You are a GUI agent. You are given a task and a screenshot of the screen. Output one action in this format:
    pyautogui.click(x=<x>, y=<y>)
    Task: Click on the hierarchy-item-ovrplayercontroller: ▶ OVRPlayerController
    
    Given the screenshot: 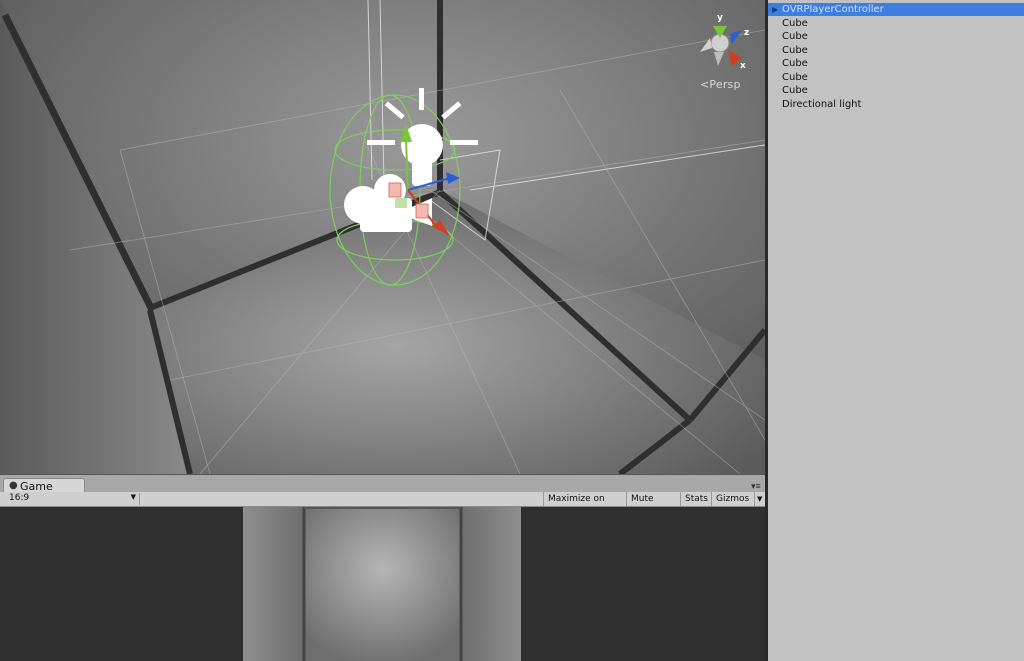 What is the action you would take?
    pyautogui.click(x=896, y=9)
    